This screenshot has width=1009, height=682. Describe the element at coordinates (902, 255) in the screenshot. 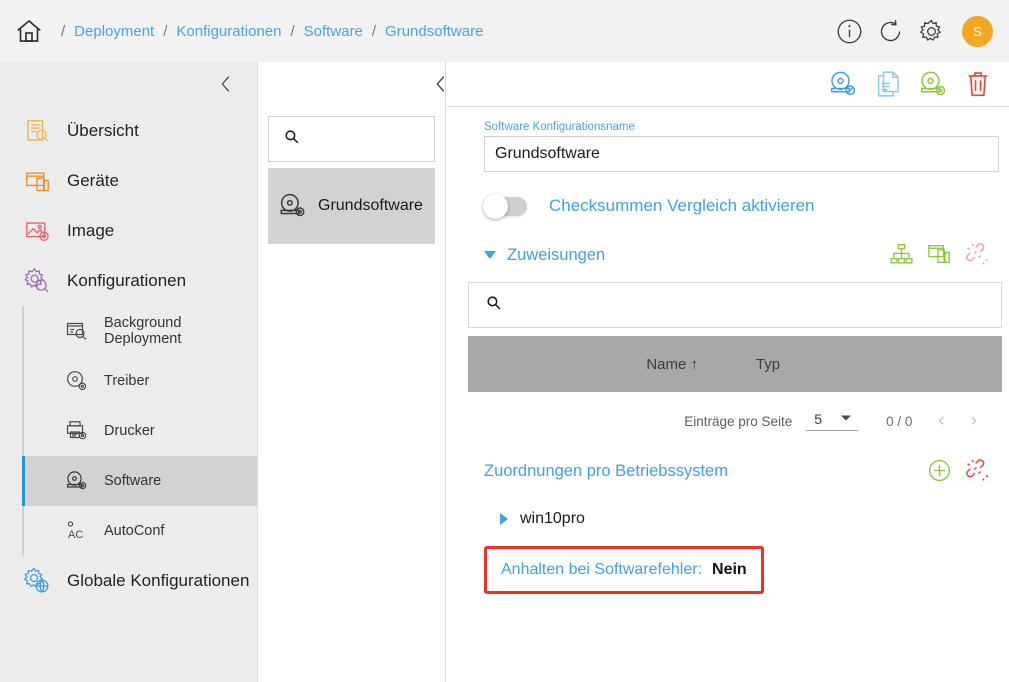

I see `org-tree-icon` at that location.